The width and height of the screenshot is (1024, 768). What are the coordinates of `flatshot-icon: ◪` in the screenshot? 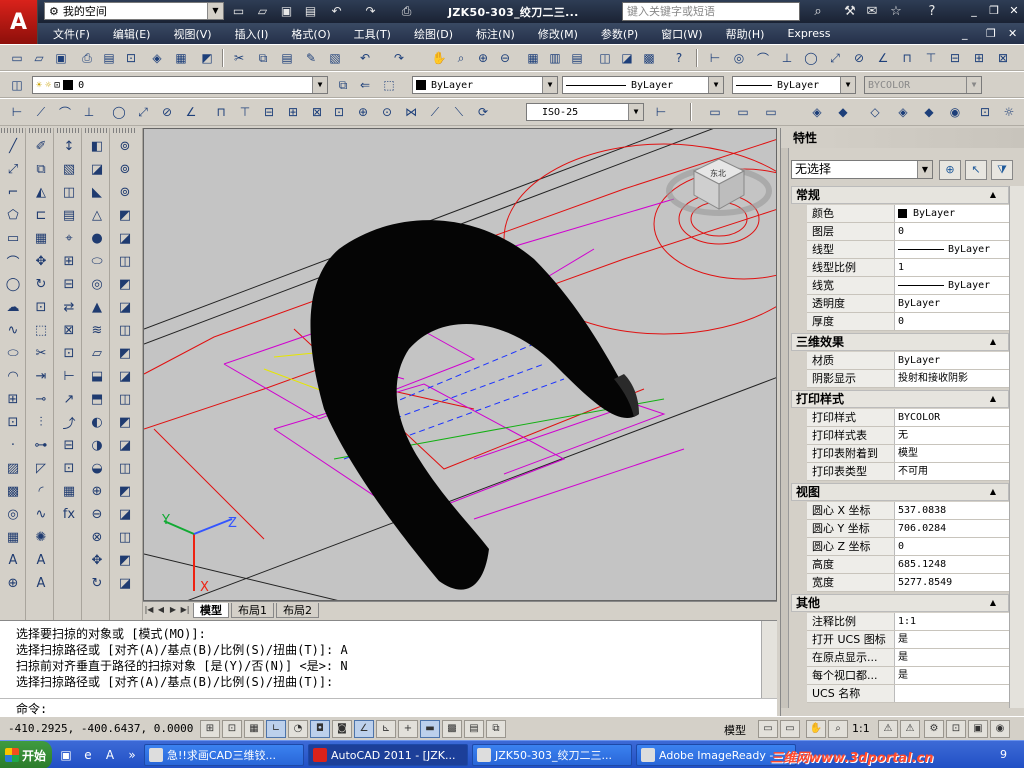 It's located at (125, 583).